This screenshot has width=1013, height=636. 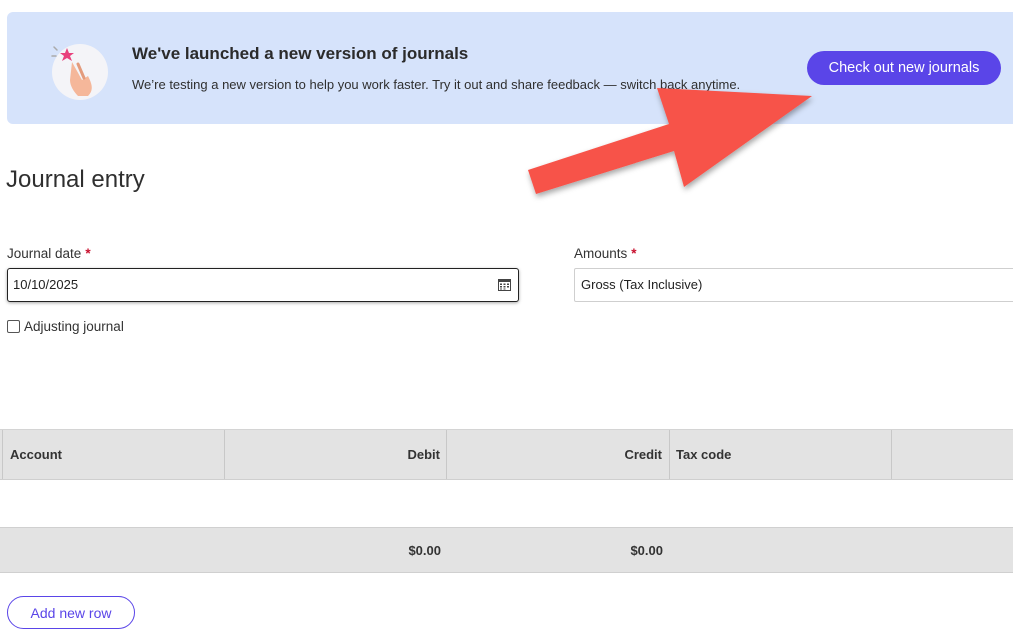 What do you see at coordinates (952, 454) in the screenshot?
I see `column-header-actions` at bounding box center [952, 454].